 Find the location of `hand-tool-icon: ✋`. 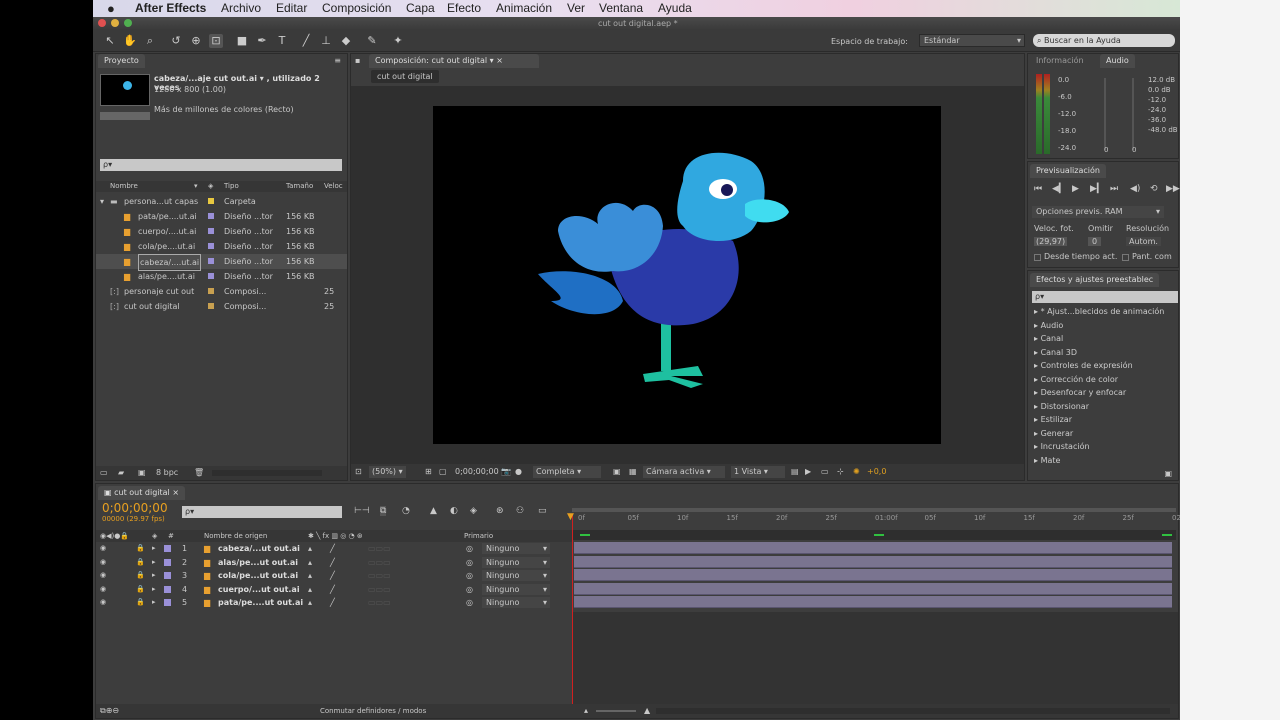

hand-tool-icon: ✋ is located at coordinates (130, 41).